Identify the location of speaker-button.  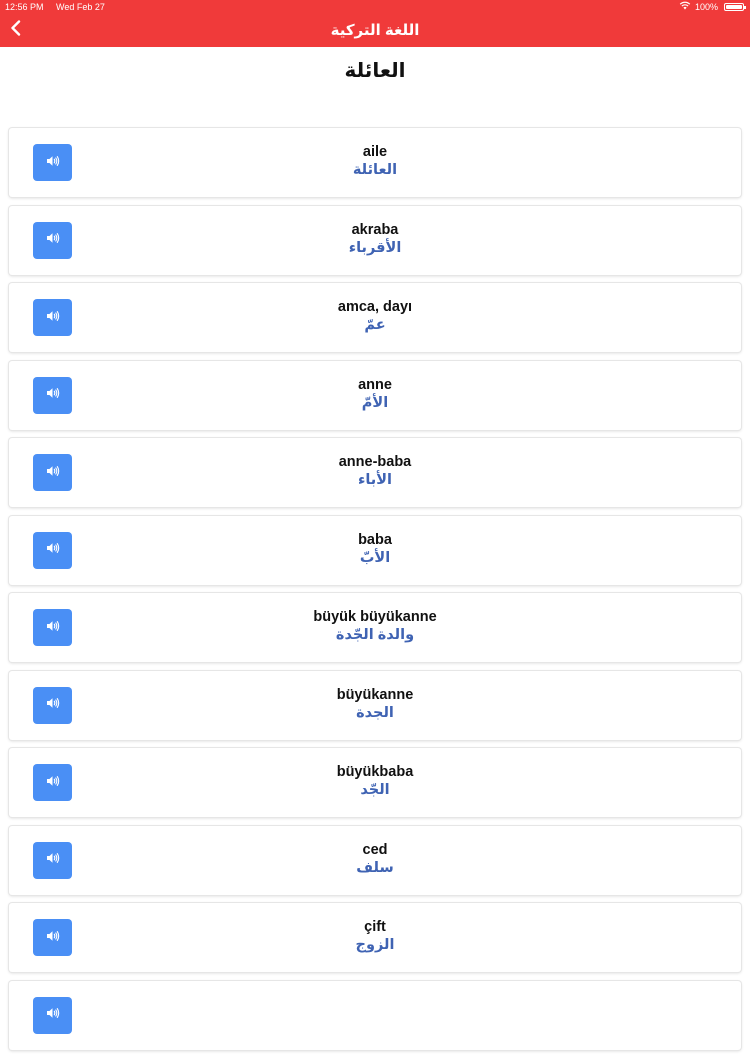
(52, 1015).